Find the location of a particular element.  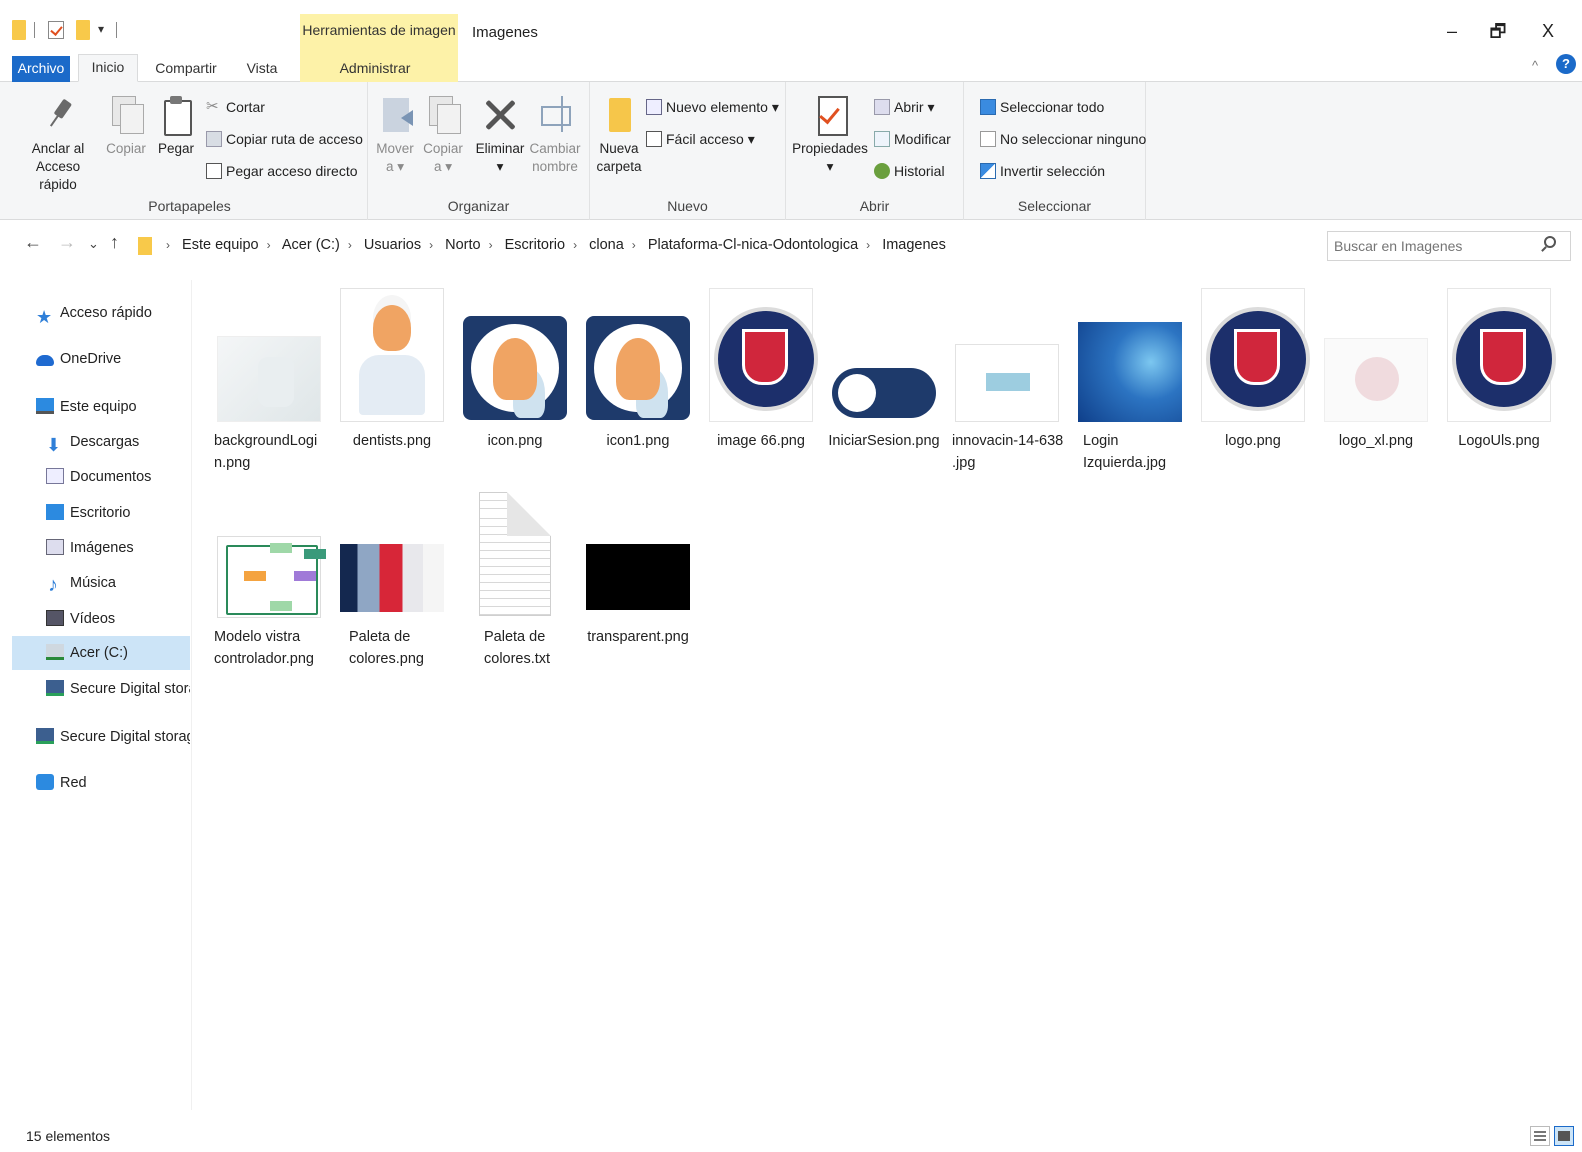

file-item-logo-xl: logo_xl.png is located at coordinates (1376, 367).